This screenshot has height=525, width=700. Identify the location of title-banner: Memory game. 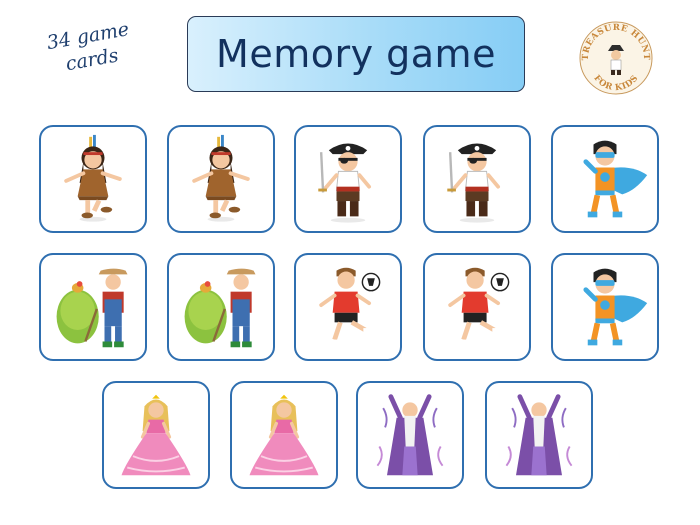
(356, 54).